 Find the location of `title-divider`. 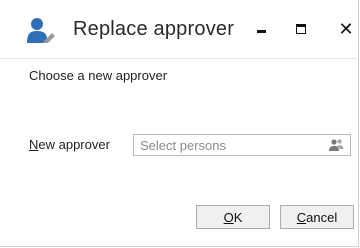

title-divider is located at coordinates (179, 58).